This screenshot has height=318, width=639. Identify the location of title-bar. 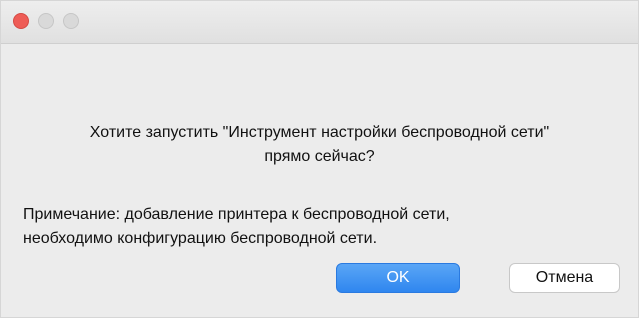
(319, 22).